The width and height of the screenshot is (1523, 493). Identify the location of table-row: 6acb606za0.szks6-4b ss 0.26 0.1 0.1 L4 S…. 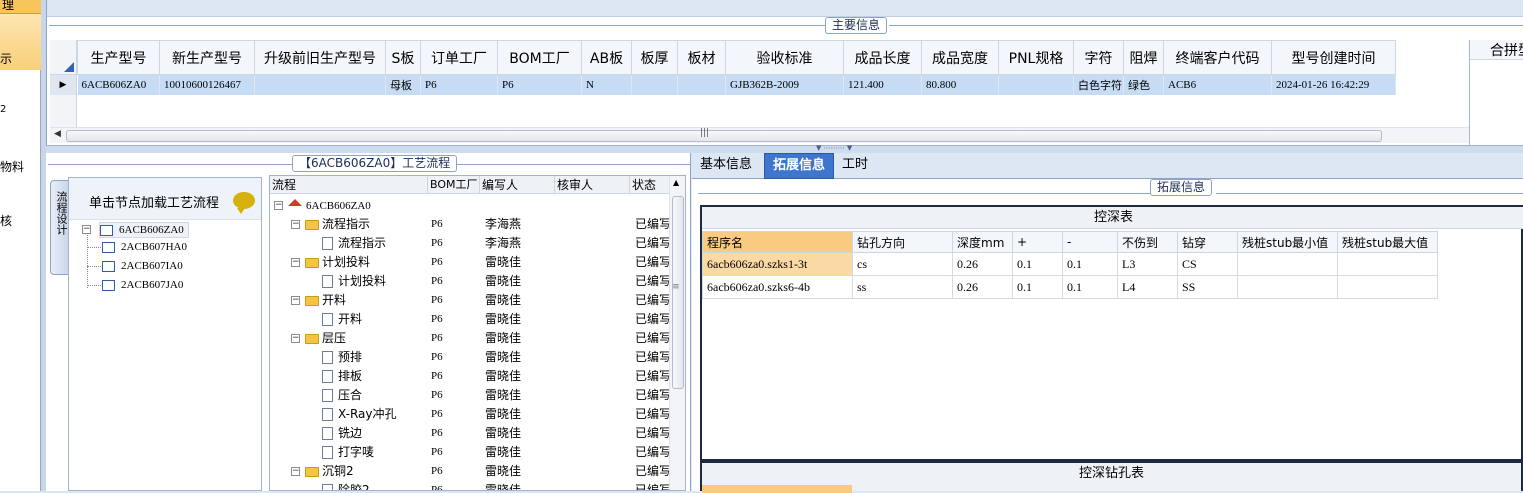
(1070, 287).